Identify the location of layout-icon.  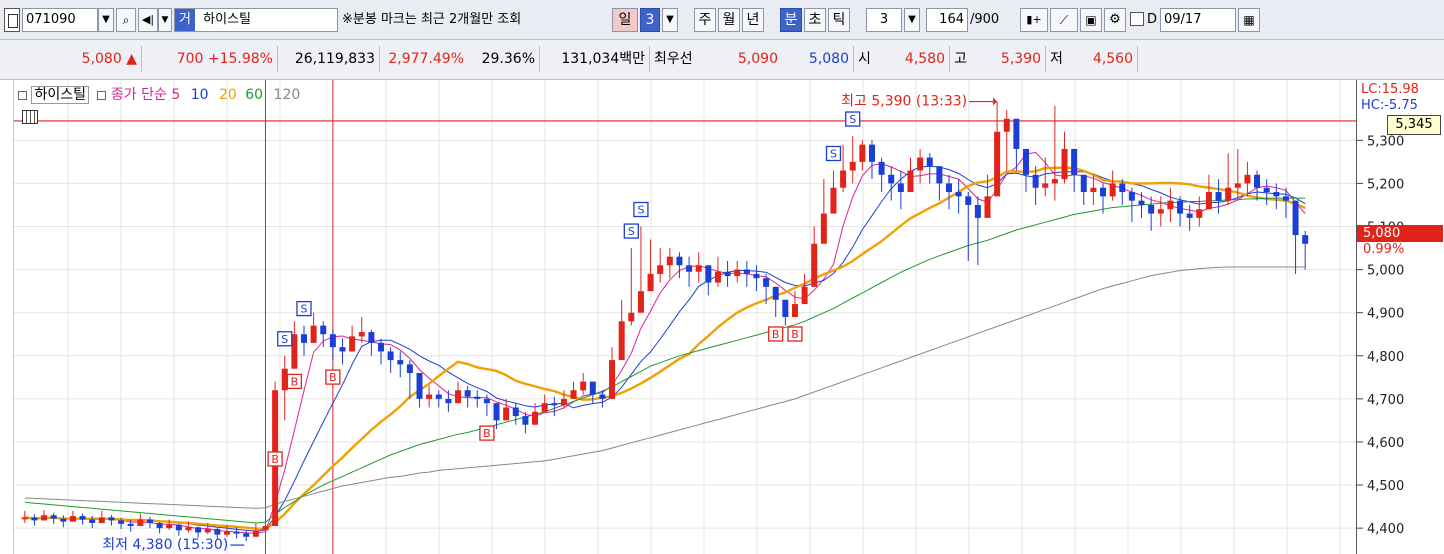
(12, 20).